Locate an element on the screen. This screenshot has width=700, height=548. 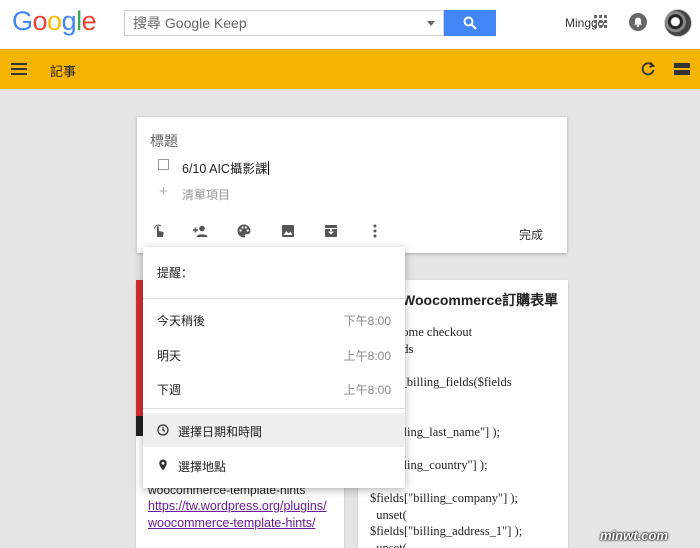
chevron-down-icon is located at coordinates (431, 23).